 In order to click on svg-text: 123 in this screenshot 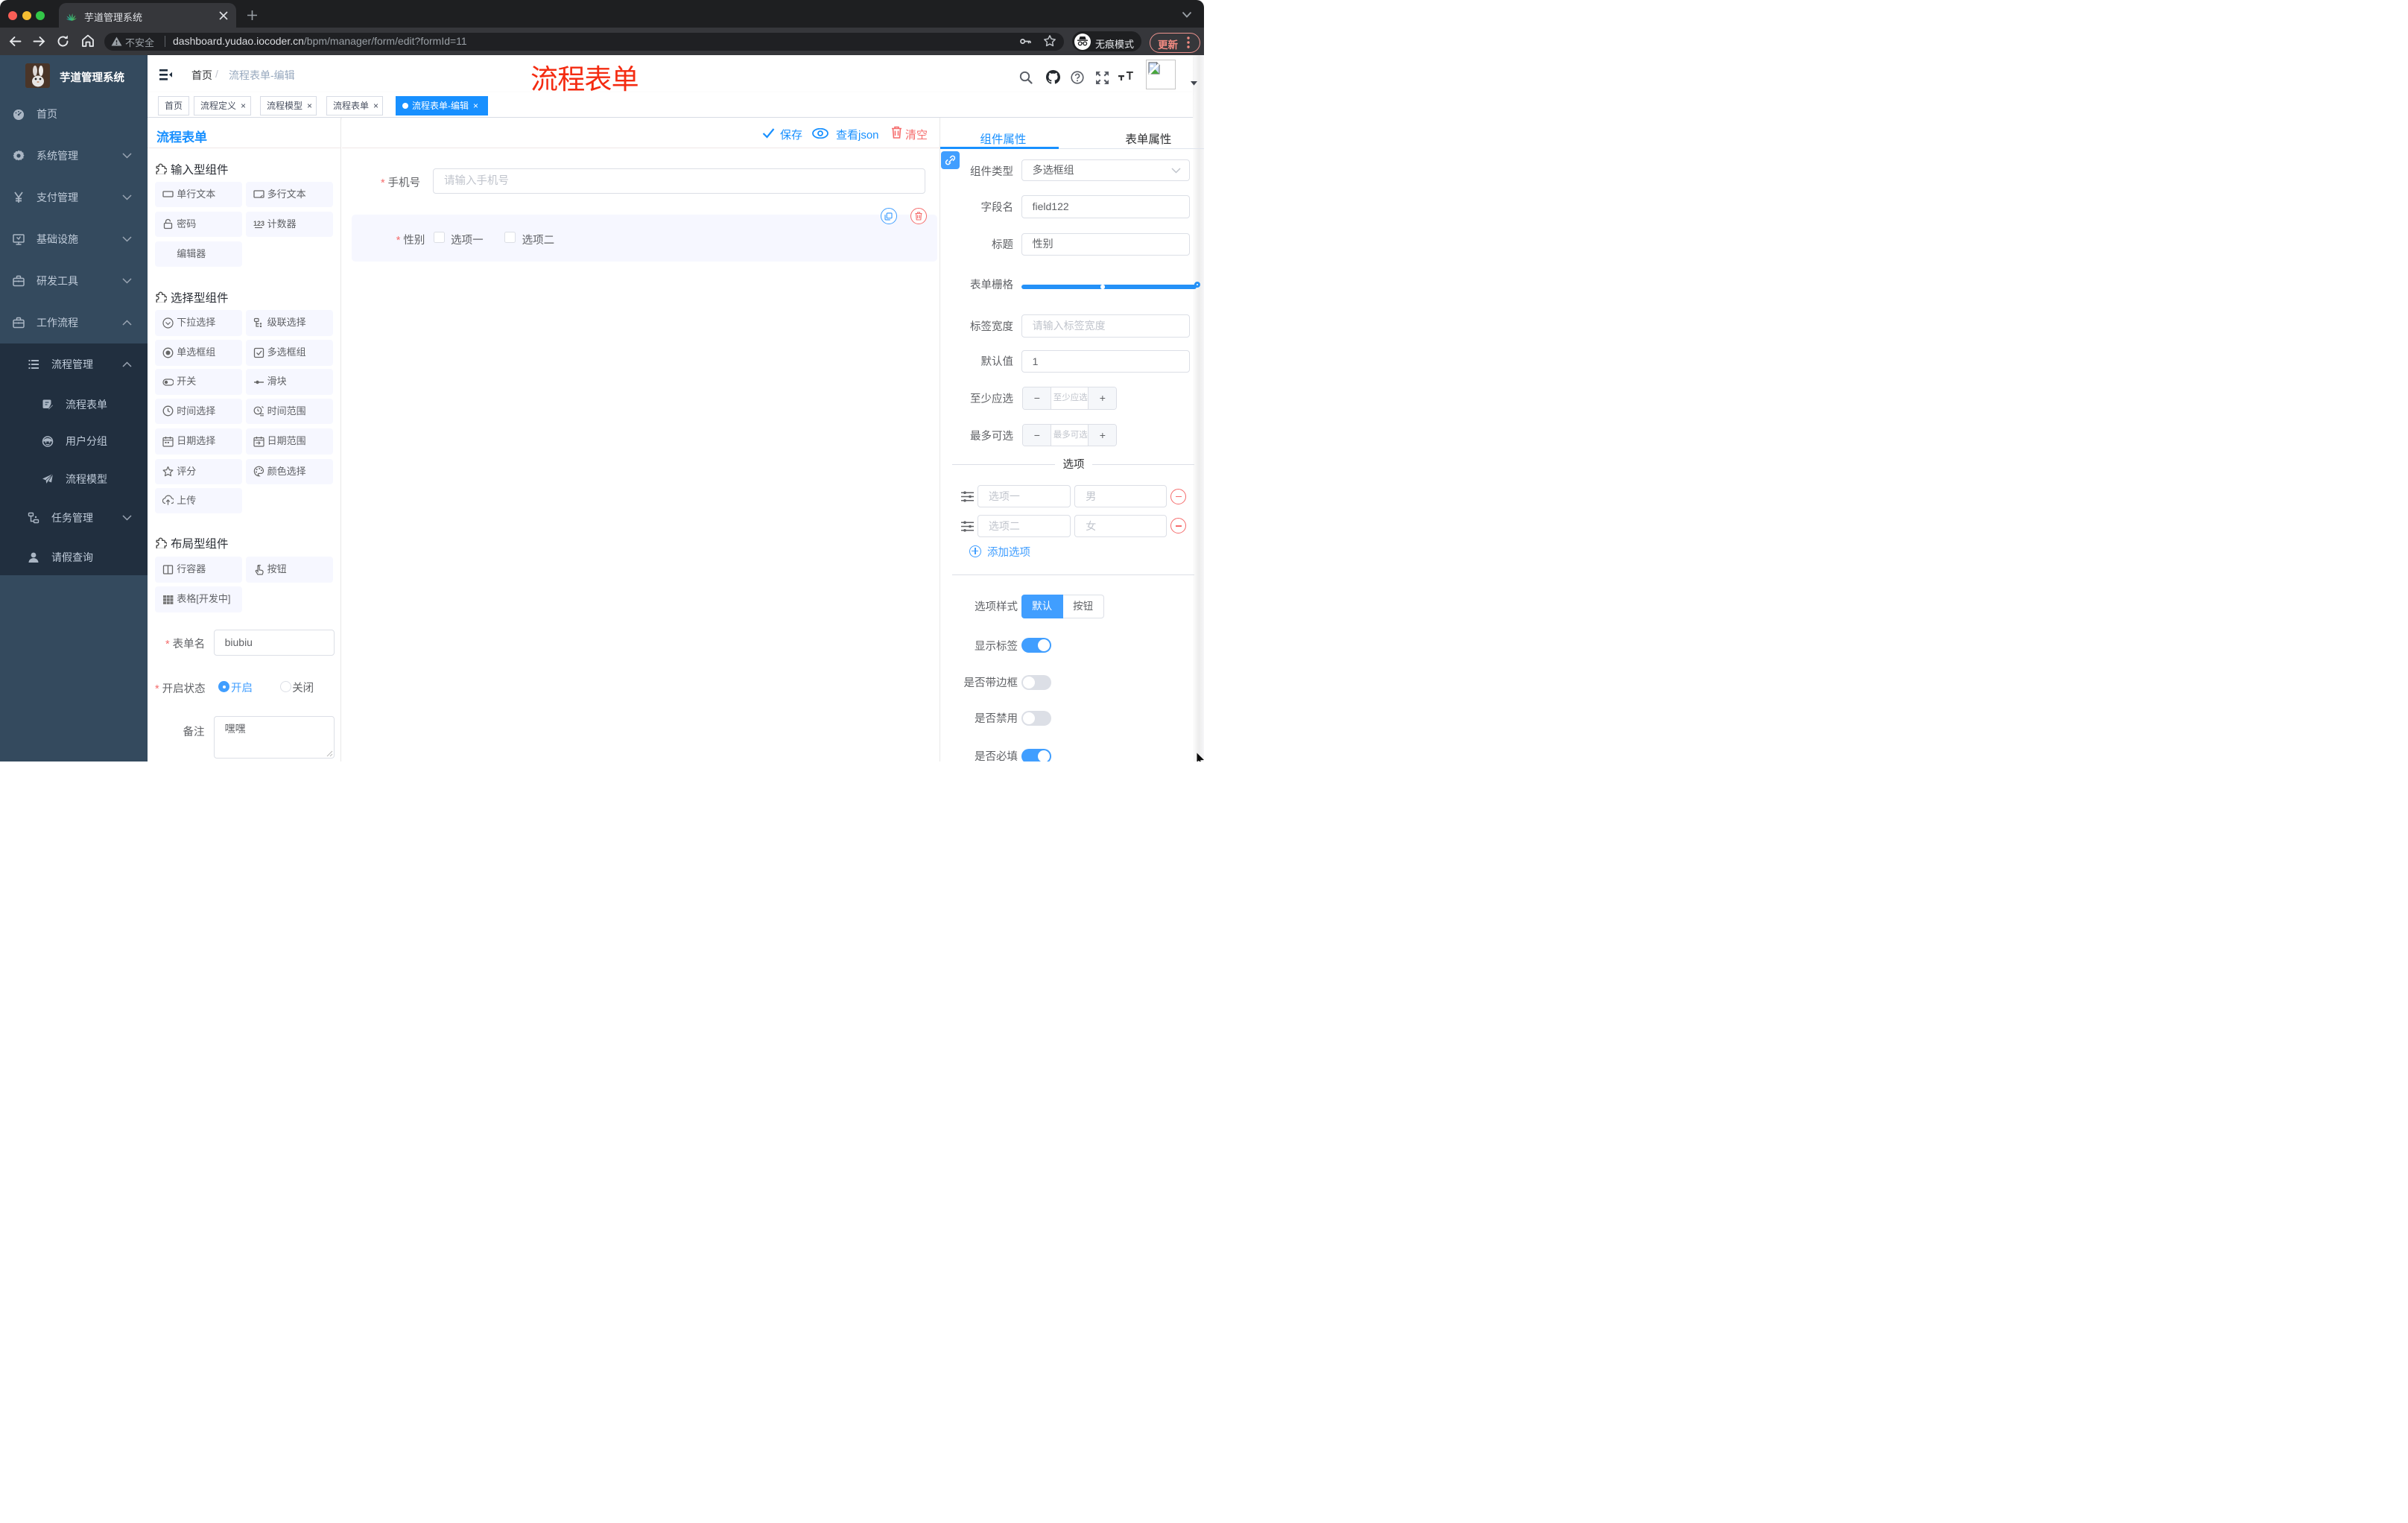, I will do `click(258, 224)`.